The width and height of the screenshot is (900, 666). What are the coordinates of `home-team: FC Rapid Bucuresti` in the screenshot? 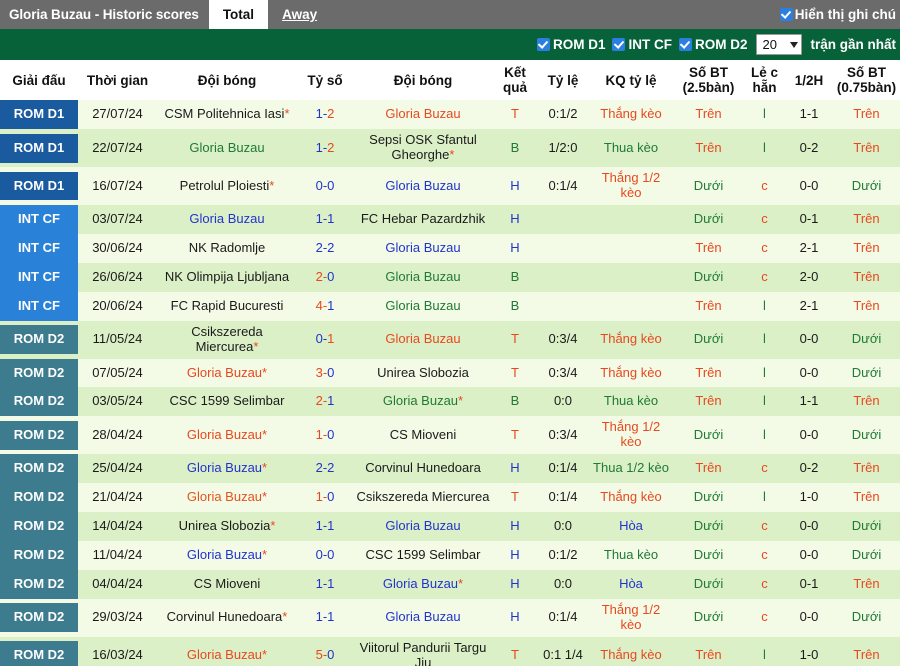 It's located at (227, 306).